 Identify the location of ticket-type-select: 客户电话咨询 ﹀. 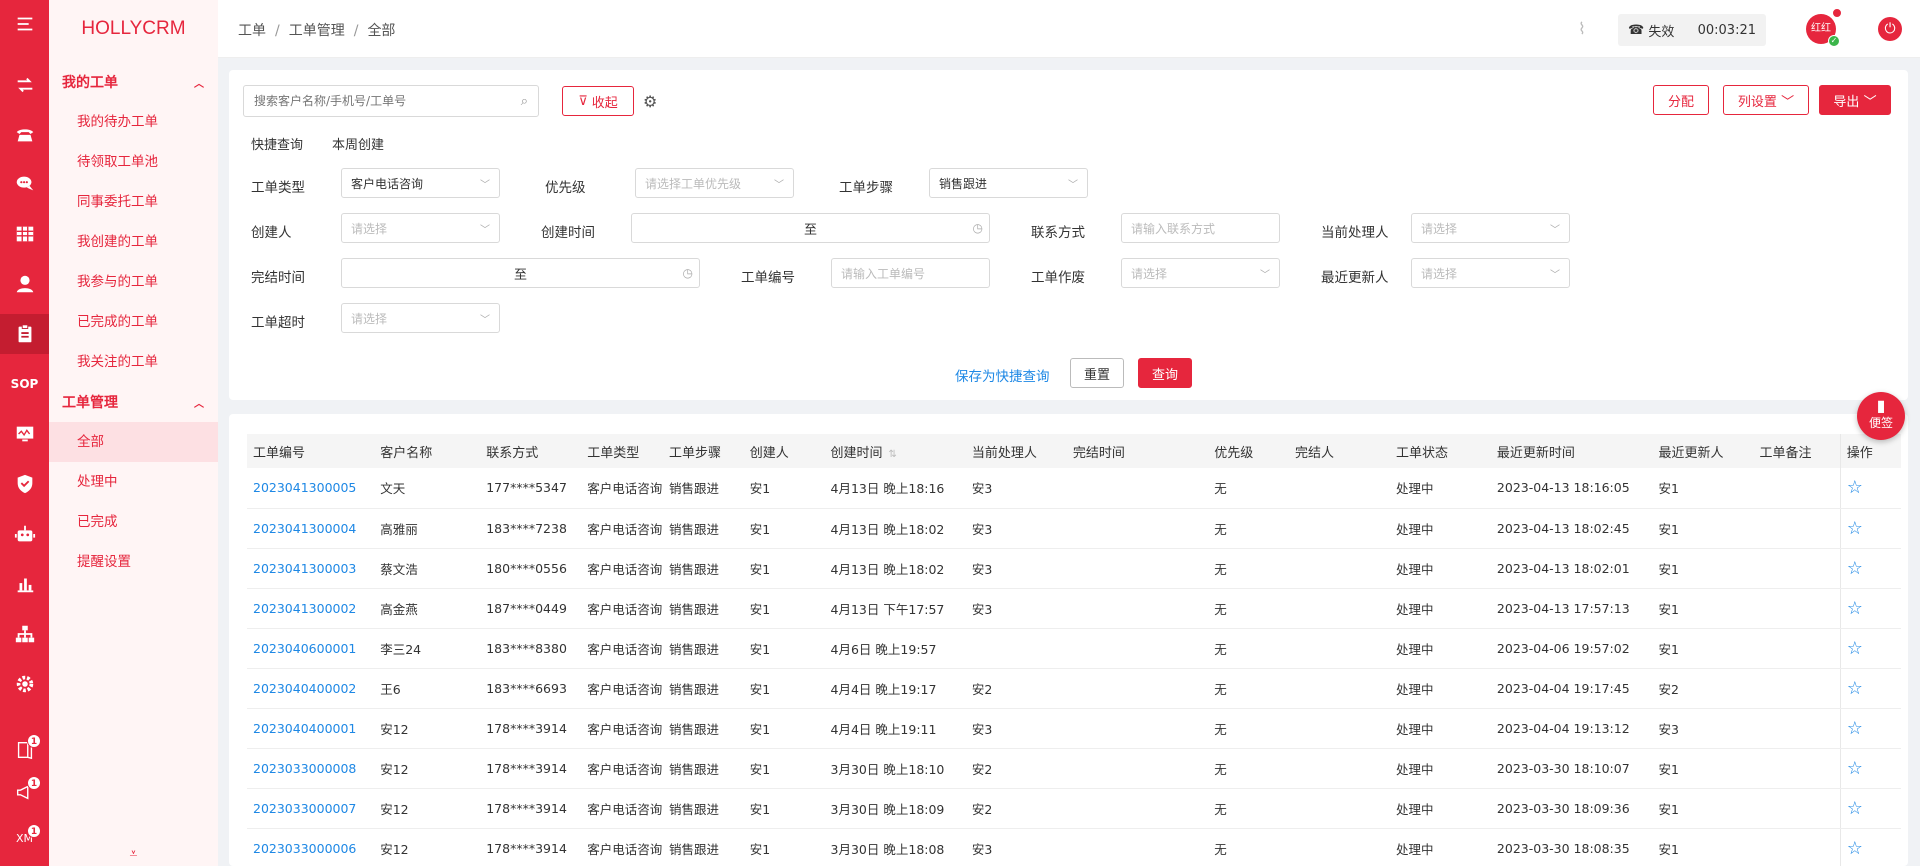
(420, 183).